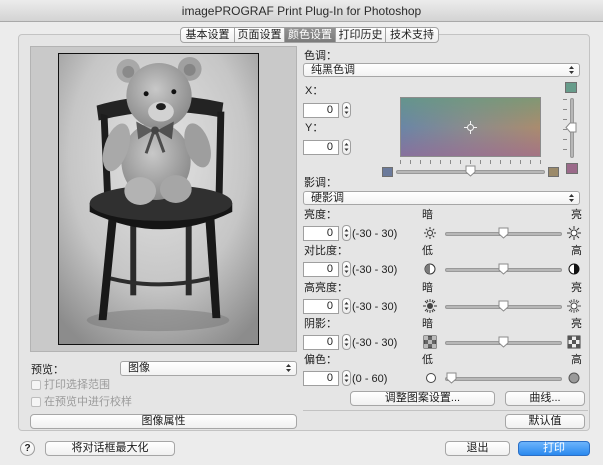  Describe the element at coordinates (375, 234) in the screenshot. I see `brightness-range: (-30 - 30)` at that location.